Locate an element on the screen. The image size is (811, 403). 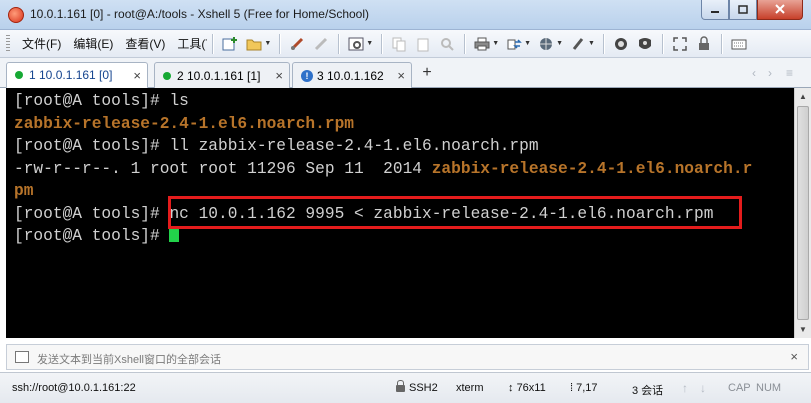
tab-scroll-left-icon: ‹ is located at coordinates (754, 73).